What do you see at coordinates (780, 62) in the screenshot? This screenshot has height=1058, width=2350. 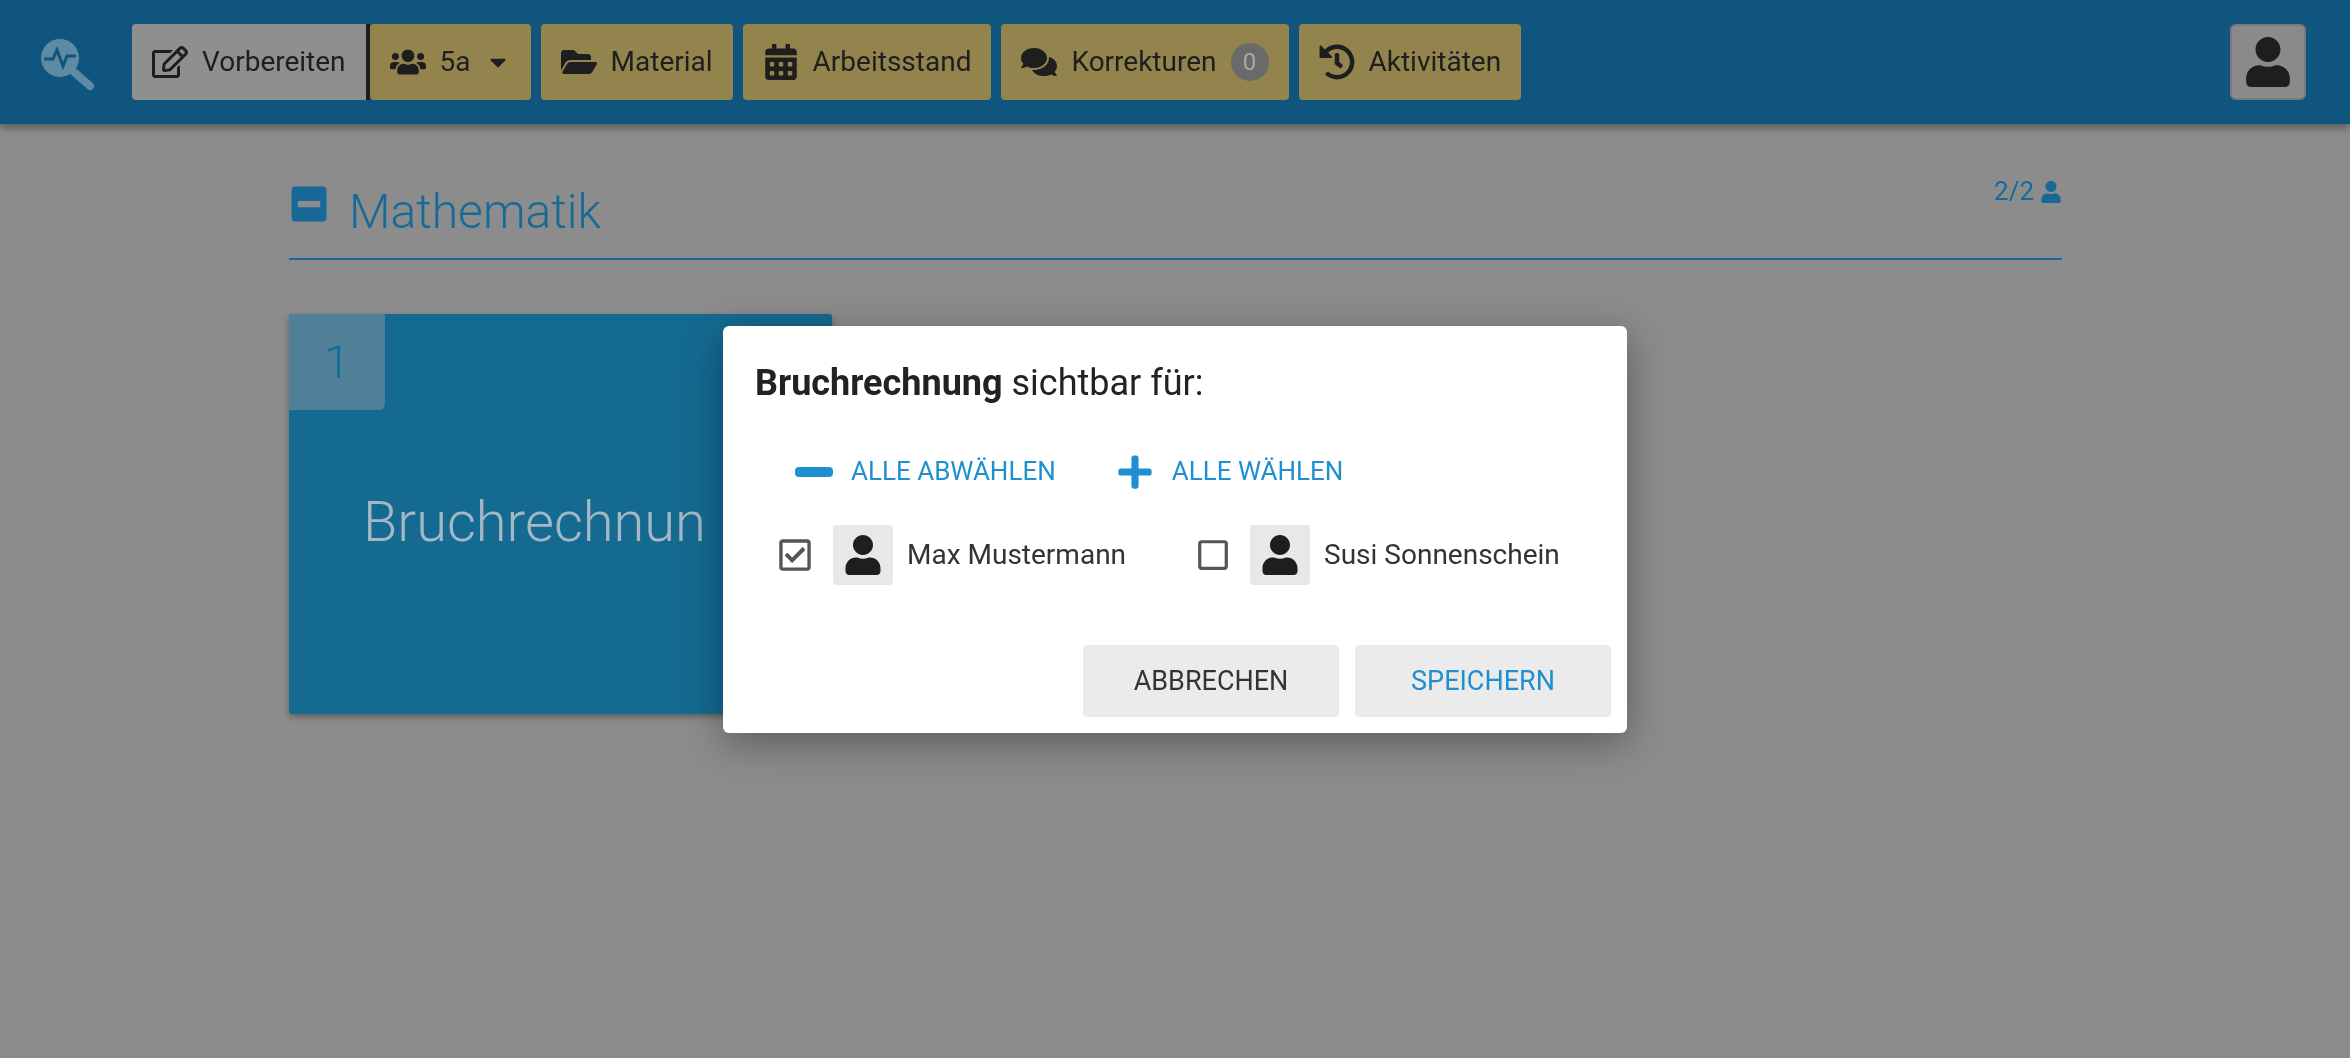 I see `calendar-icon` at bounding box center [780, 62].